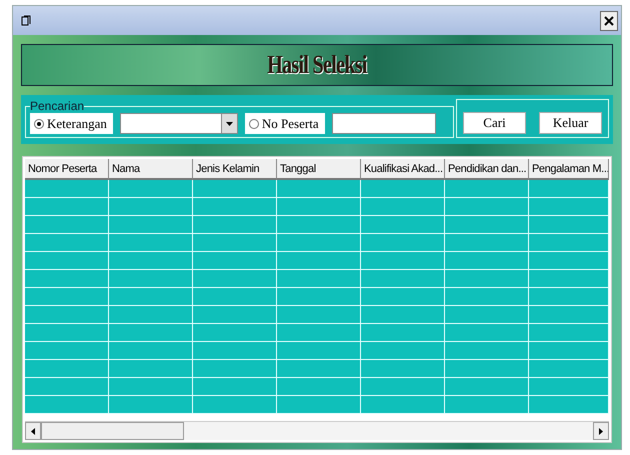 The height and width of the screenshot is (455, 630). What do you see at coordinates (319, 169) in the screenshot?
I see `column-header: Tanggal` at bounding box center [319, 169].